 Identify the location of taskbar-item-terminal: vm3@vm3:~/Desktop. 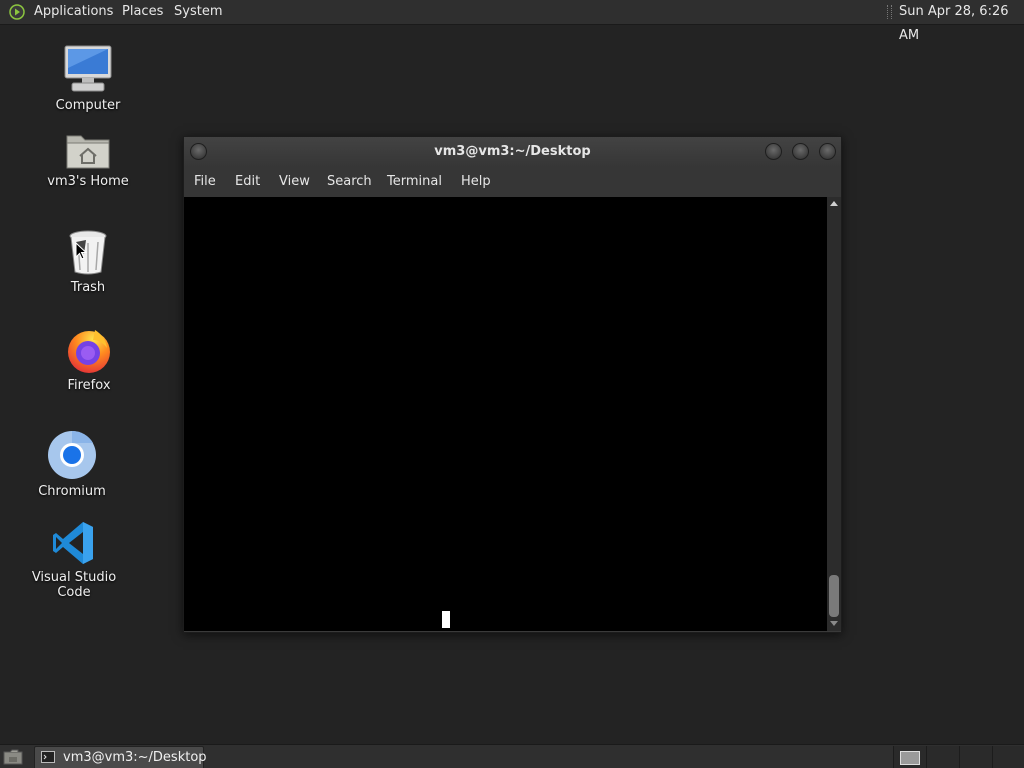
(120, 757).